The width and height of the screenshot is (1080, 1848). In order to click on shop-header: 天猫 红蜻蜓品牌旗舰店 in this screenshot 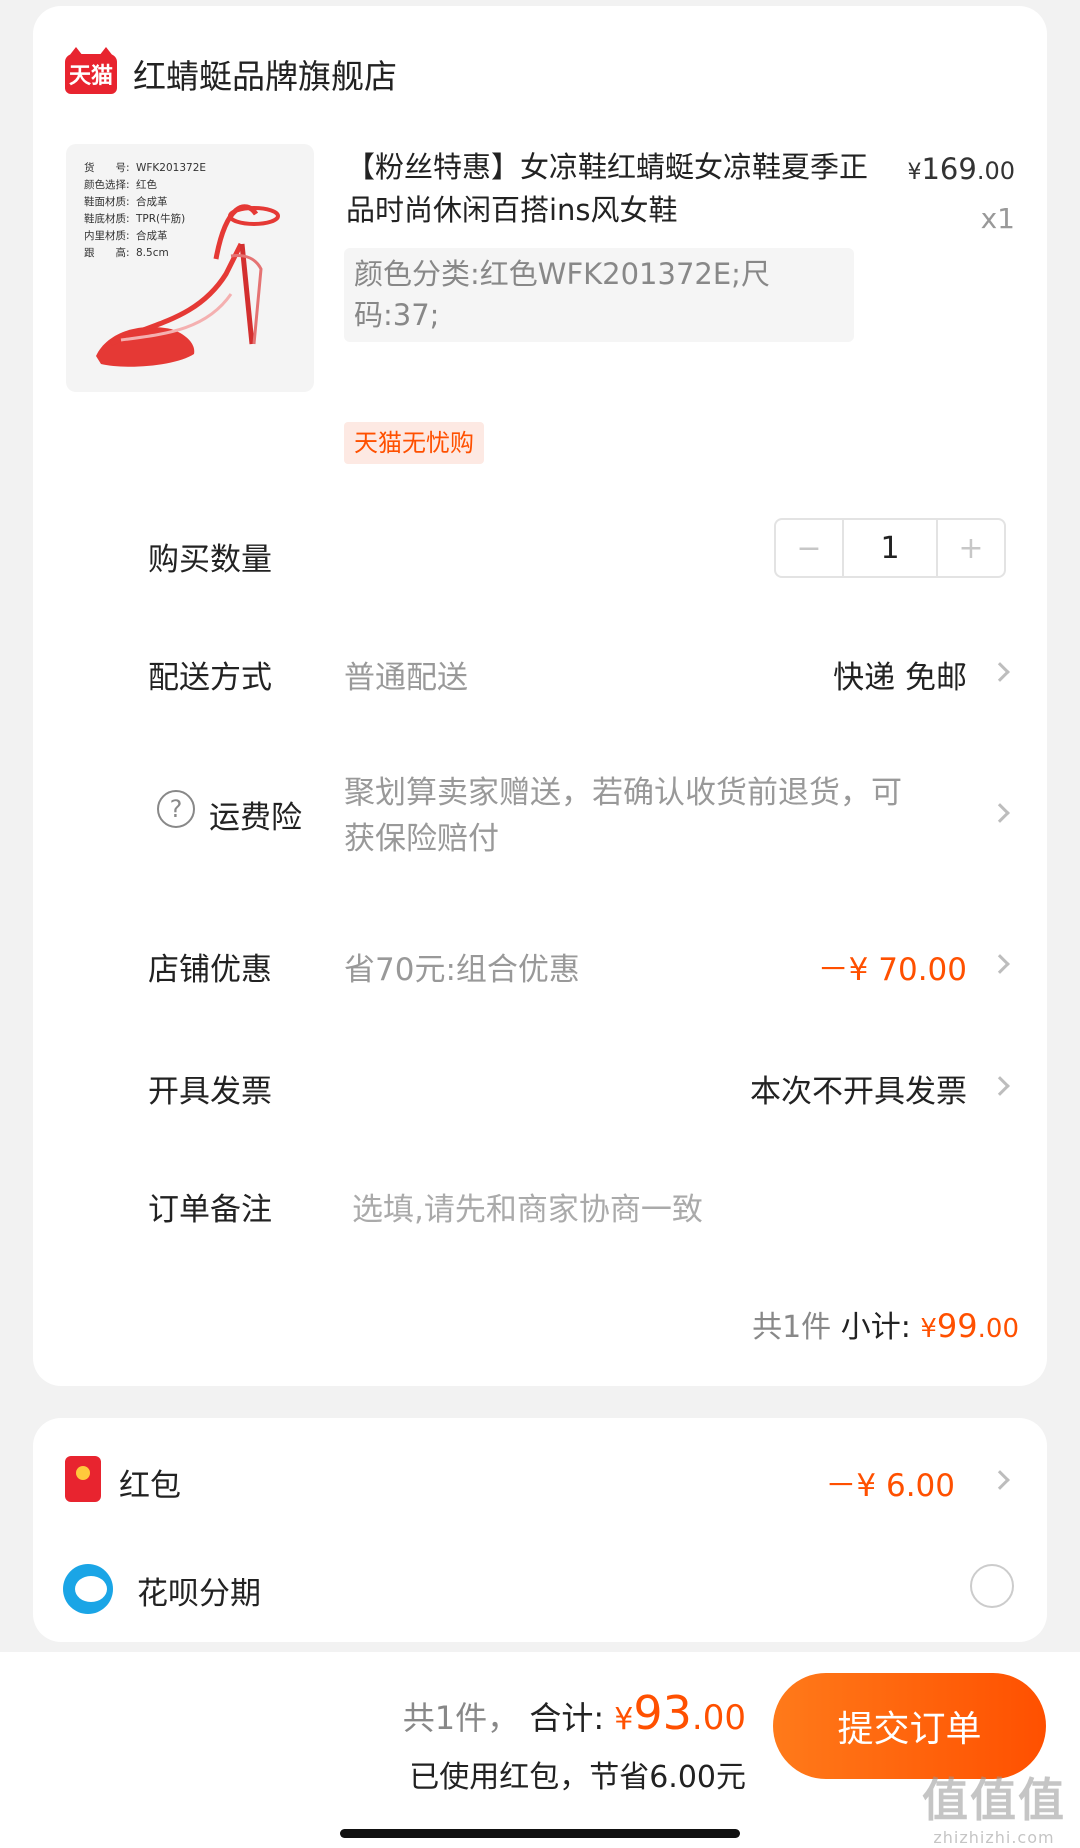, I will do `click(231, 74)`.